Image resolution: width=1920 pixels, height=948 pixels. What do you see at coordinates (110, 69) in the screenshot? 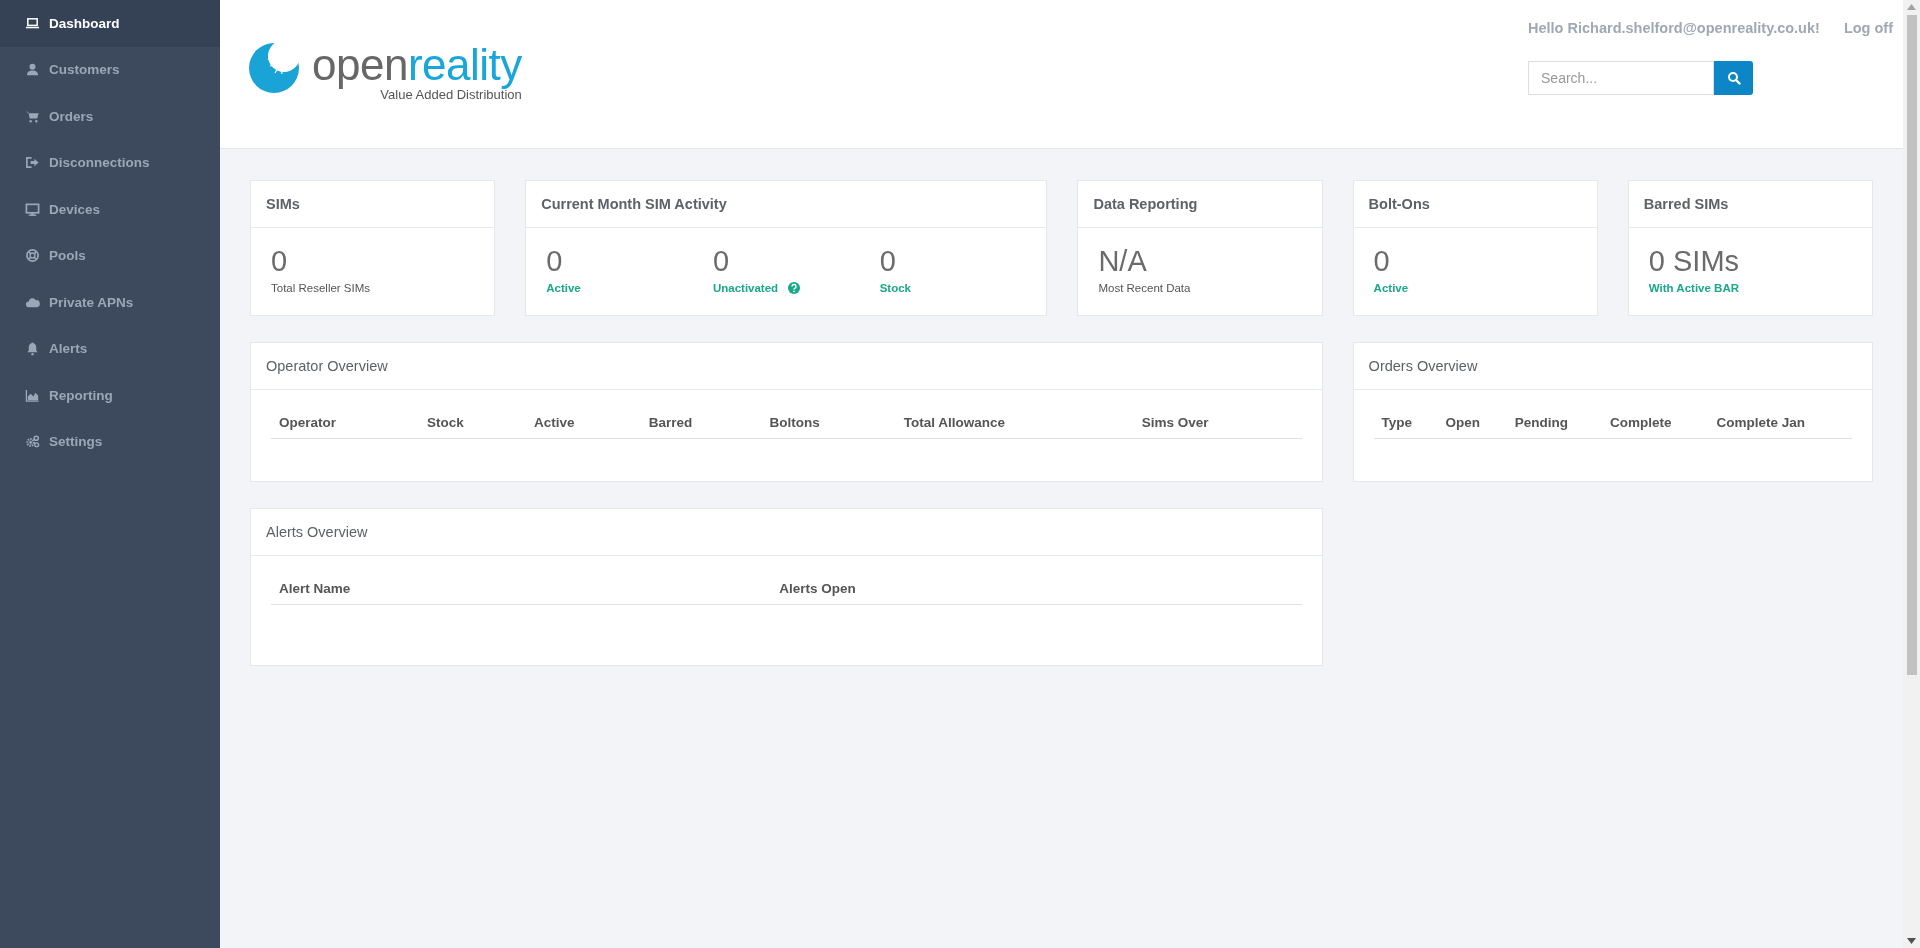
I see `sidebar-item: Customers` at bounding box center [110, 69].